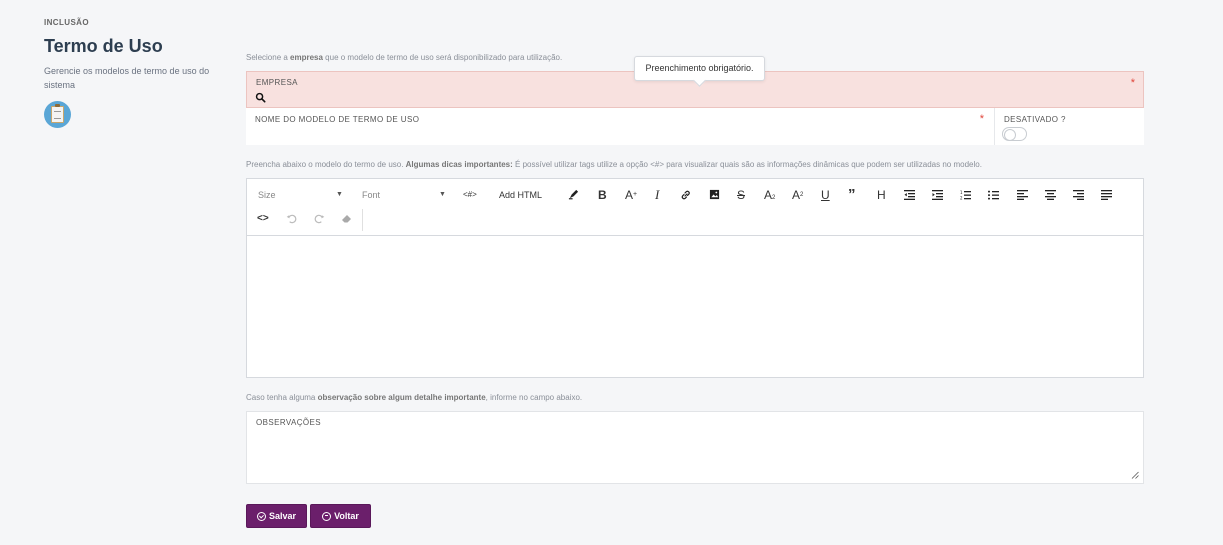 Image resolution: width=1223 pixels, height=545 pixels. Describe the element at coordinates (103, 46) in the screenshot. I see `page-title: Termo de Uso` at that location.